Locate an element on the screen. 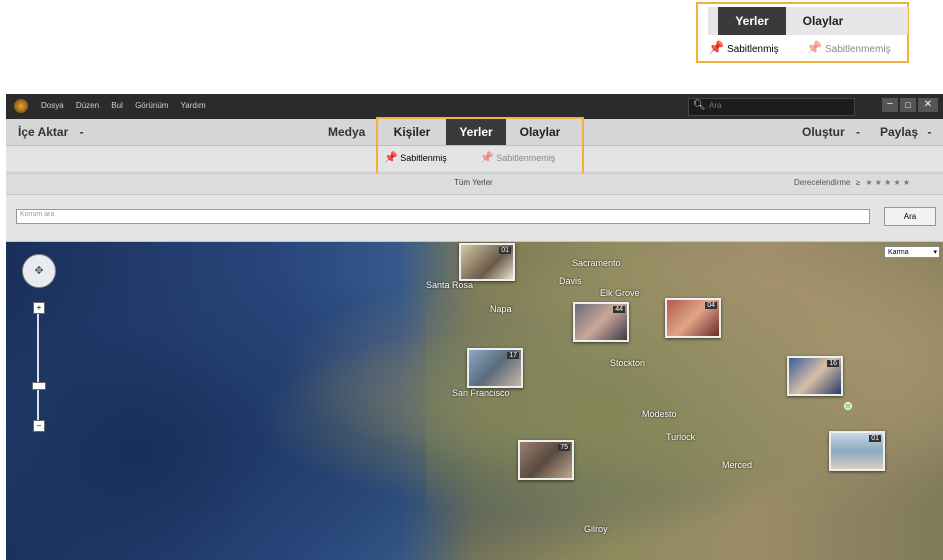 This screenshot has width=943, height=560. menu-edit: Düzen is located at coordinates (87, 105).